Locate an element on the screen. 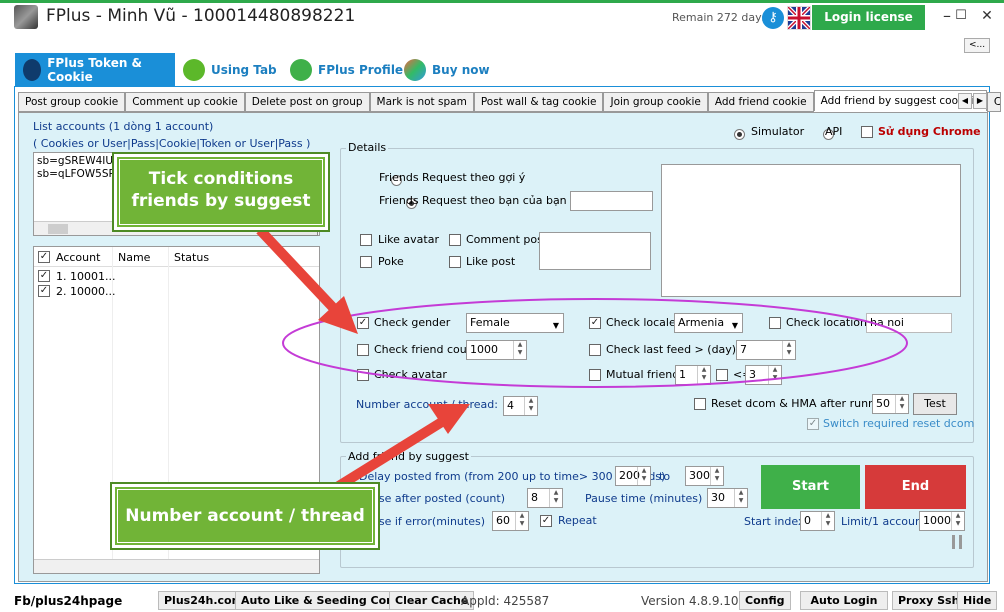 This screenshot has width=1004, height=612. delay-to-value: 300 is located at coordinates (699, 475).